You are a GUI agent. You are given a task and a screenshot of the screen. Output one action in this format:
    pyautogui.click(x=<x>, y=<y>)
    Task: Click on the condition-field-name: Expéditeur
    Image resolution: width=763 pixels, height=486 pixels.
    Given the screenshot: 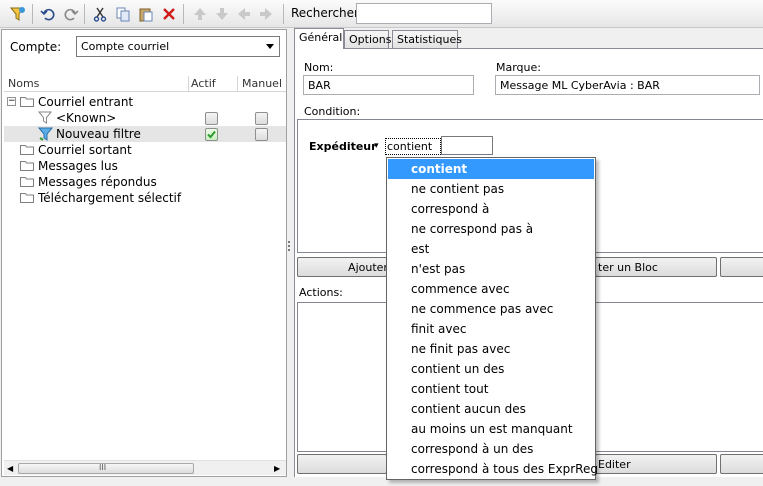 What is the action you would take?
    pyautogui.click(x=343, y=146)
    